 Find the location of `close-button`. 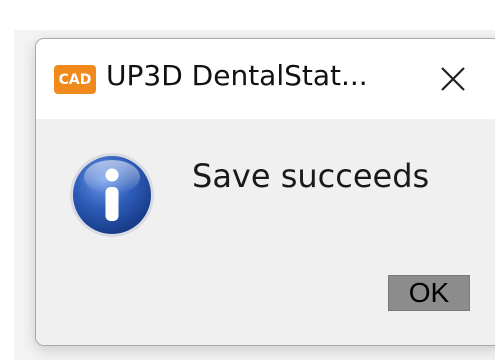

close-button is located at coordinates (453, 79).